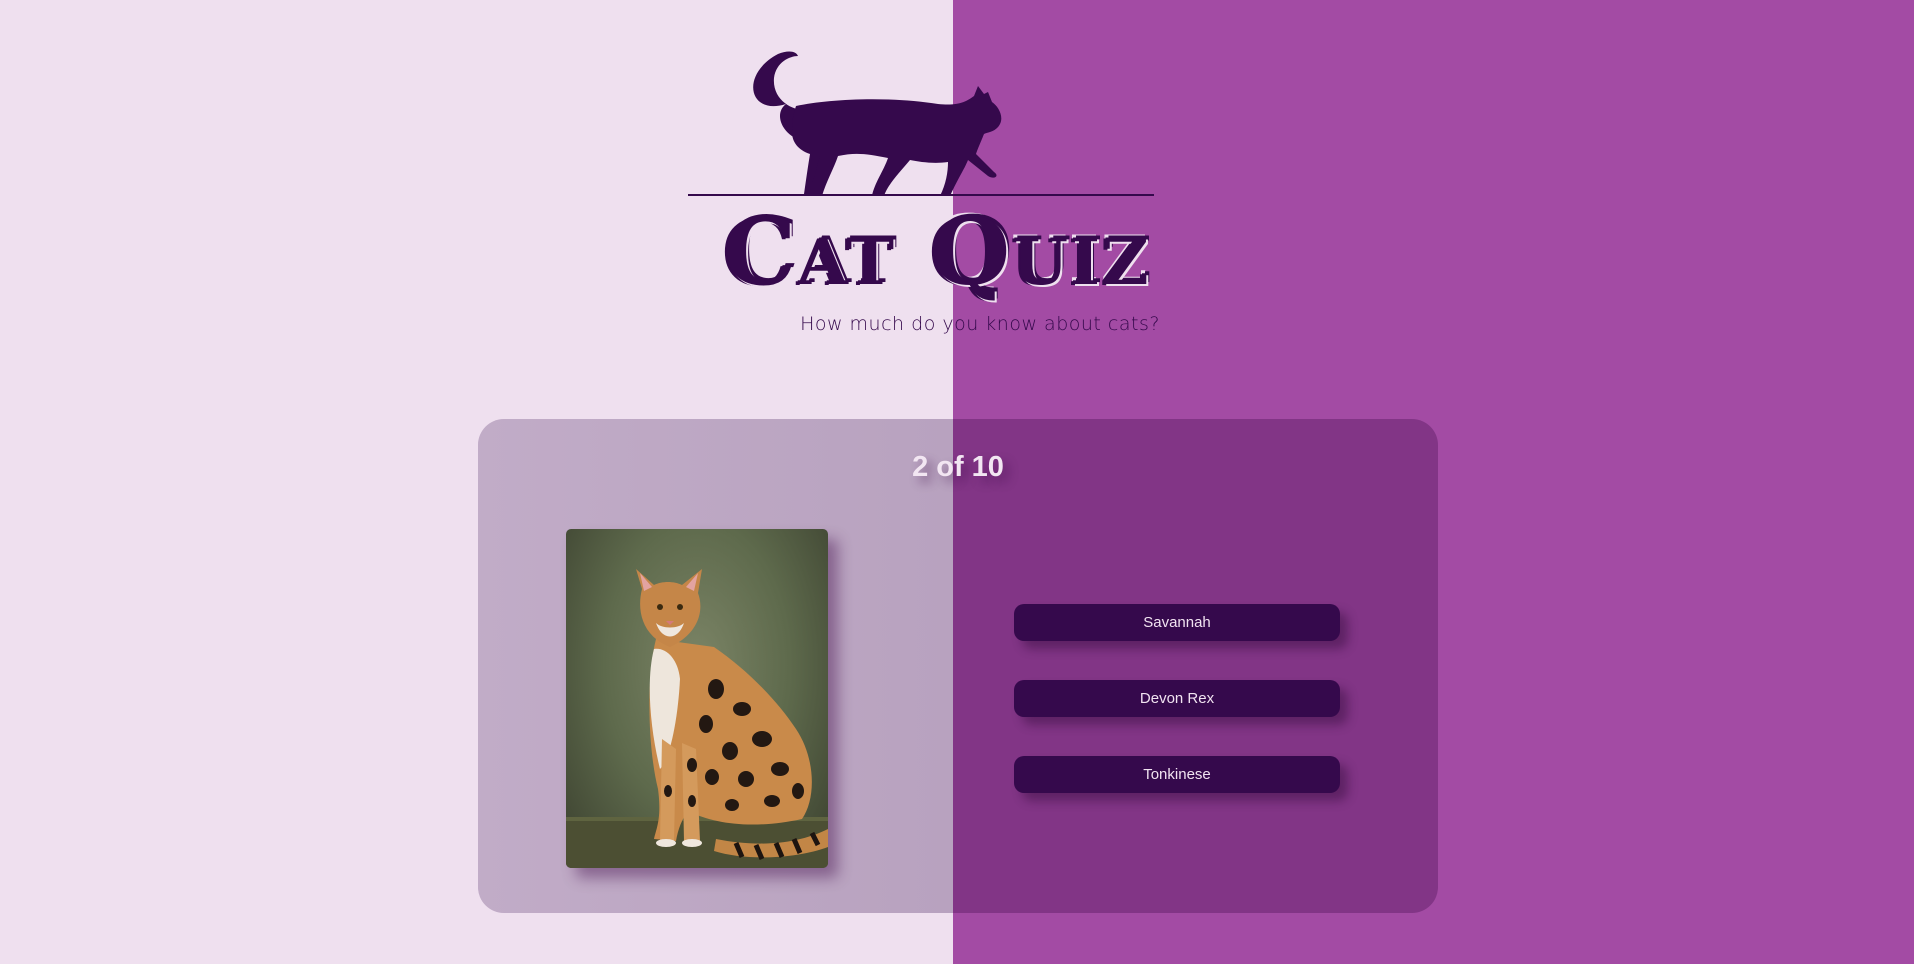  What do you see at coordinates (937, 252) in the screenshot?
I see `page-title: Cat Quiz` at bounding box center [937, 252].